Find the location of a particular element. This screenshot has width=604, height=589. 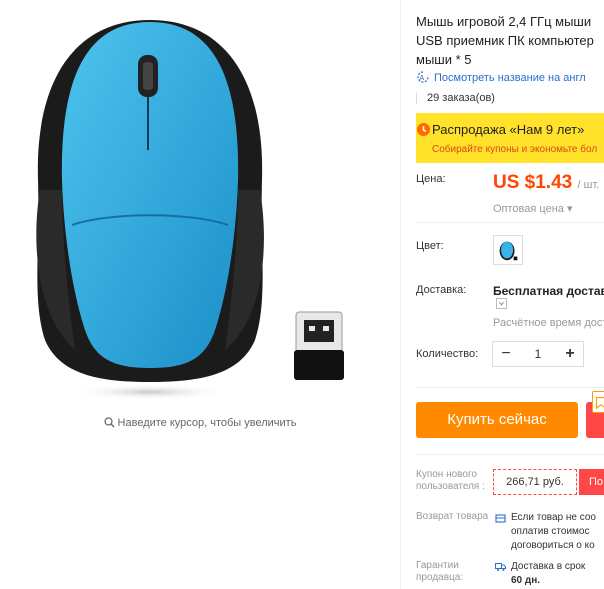

chevron-down-icon is located at coordinates (501, 303).